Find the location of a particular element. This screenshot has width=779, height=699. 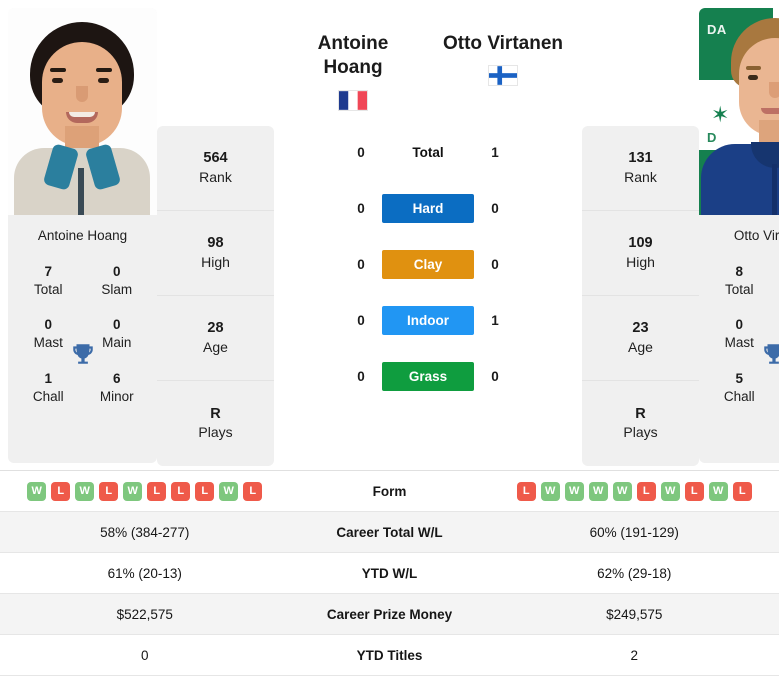

h2h-surface-indoor: Indoor is located at coordinates (428, 321).